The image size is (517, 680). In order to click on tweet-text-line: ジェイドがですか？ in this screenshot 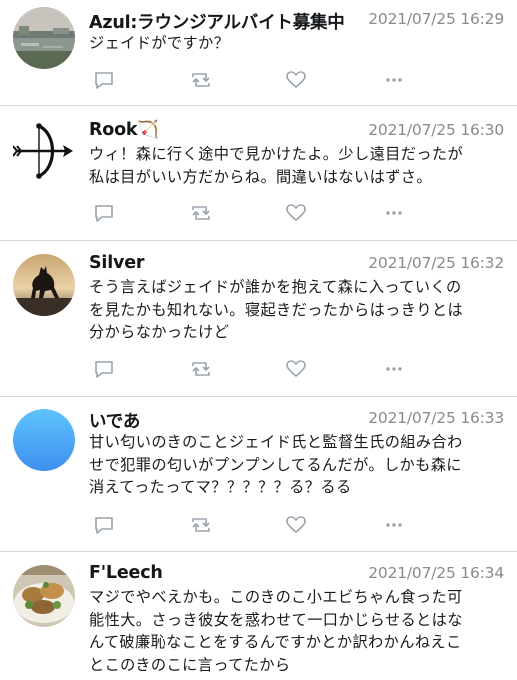, I will do `click(159, 43)`.